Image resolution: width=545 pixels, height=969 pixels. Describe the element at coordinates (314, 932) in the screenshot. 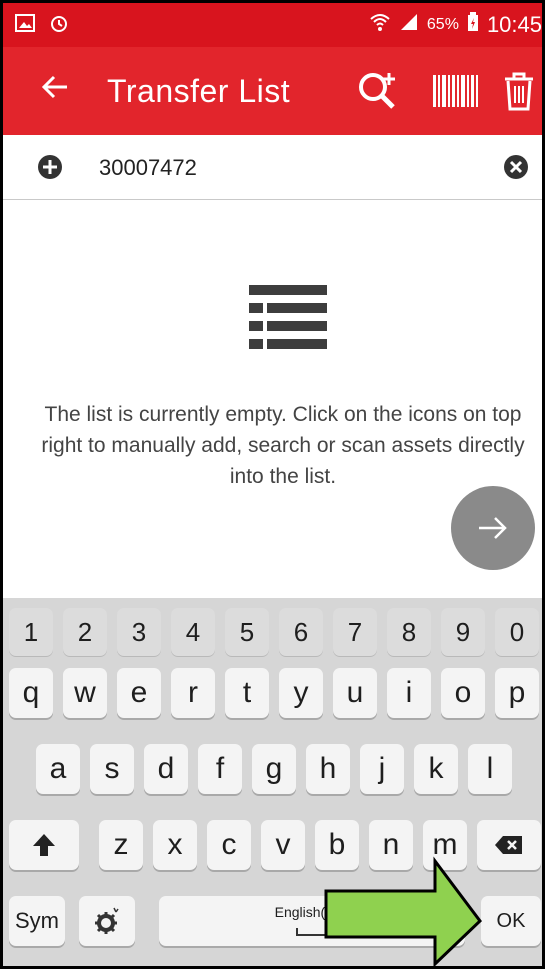

I see `space-icon` at that location.